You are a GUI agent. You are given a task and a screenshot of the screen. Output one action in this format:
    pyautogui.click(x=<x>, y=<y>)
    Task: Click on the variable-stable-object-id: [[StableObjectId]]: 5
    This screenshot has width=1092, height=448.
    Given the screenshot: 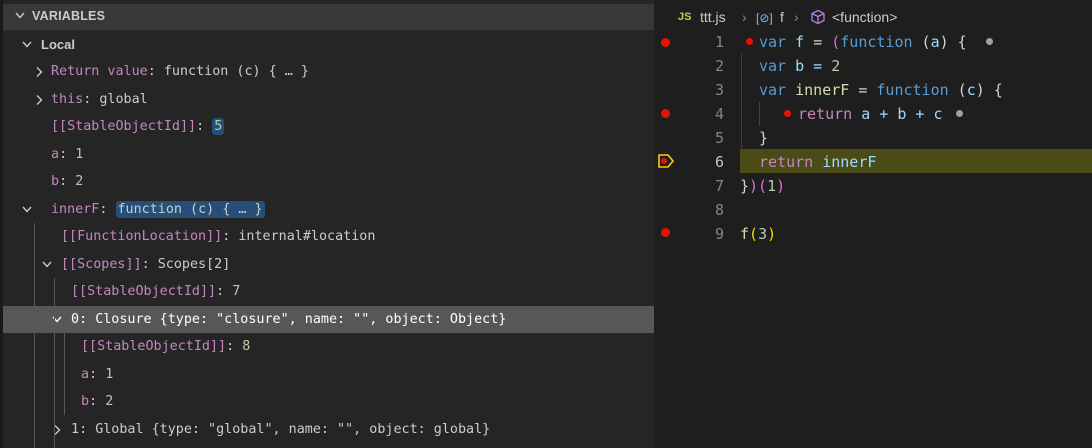 What is the action you would take?
    pyautogui.click(x=328, y=126)
    